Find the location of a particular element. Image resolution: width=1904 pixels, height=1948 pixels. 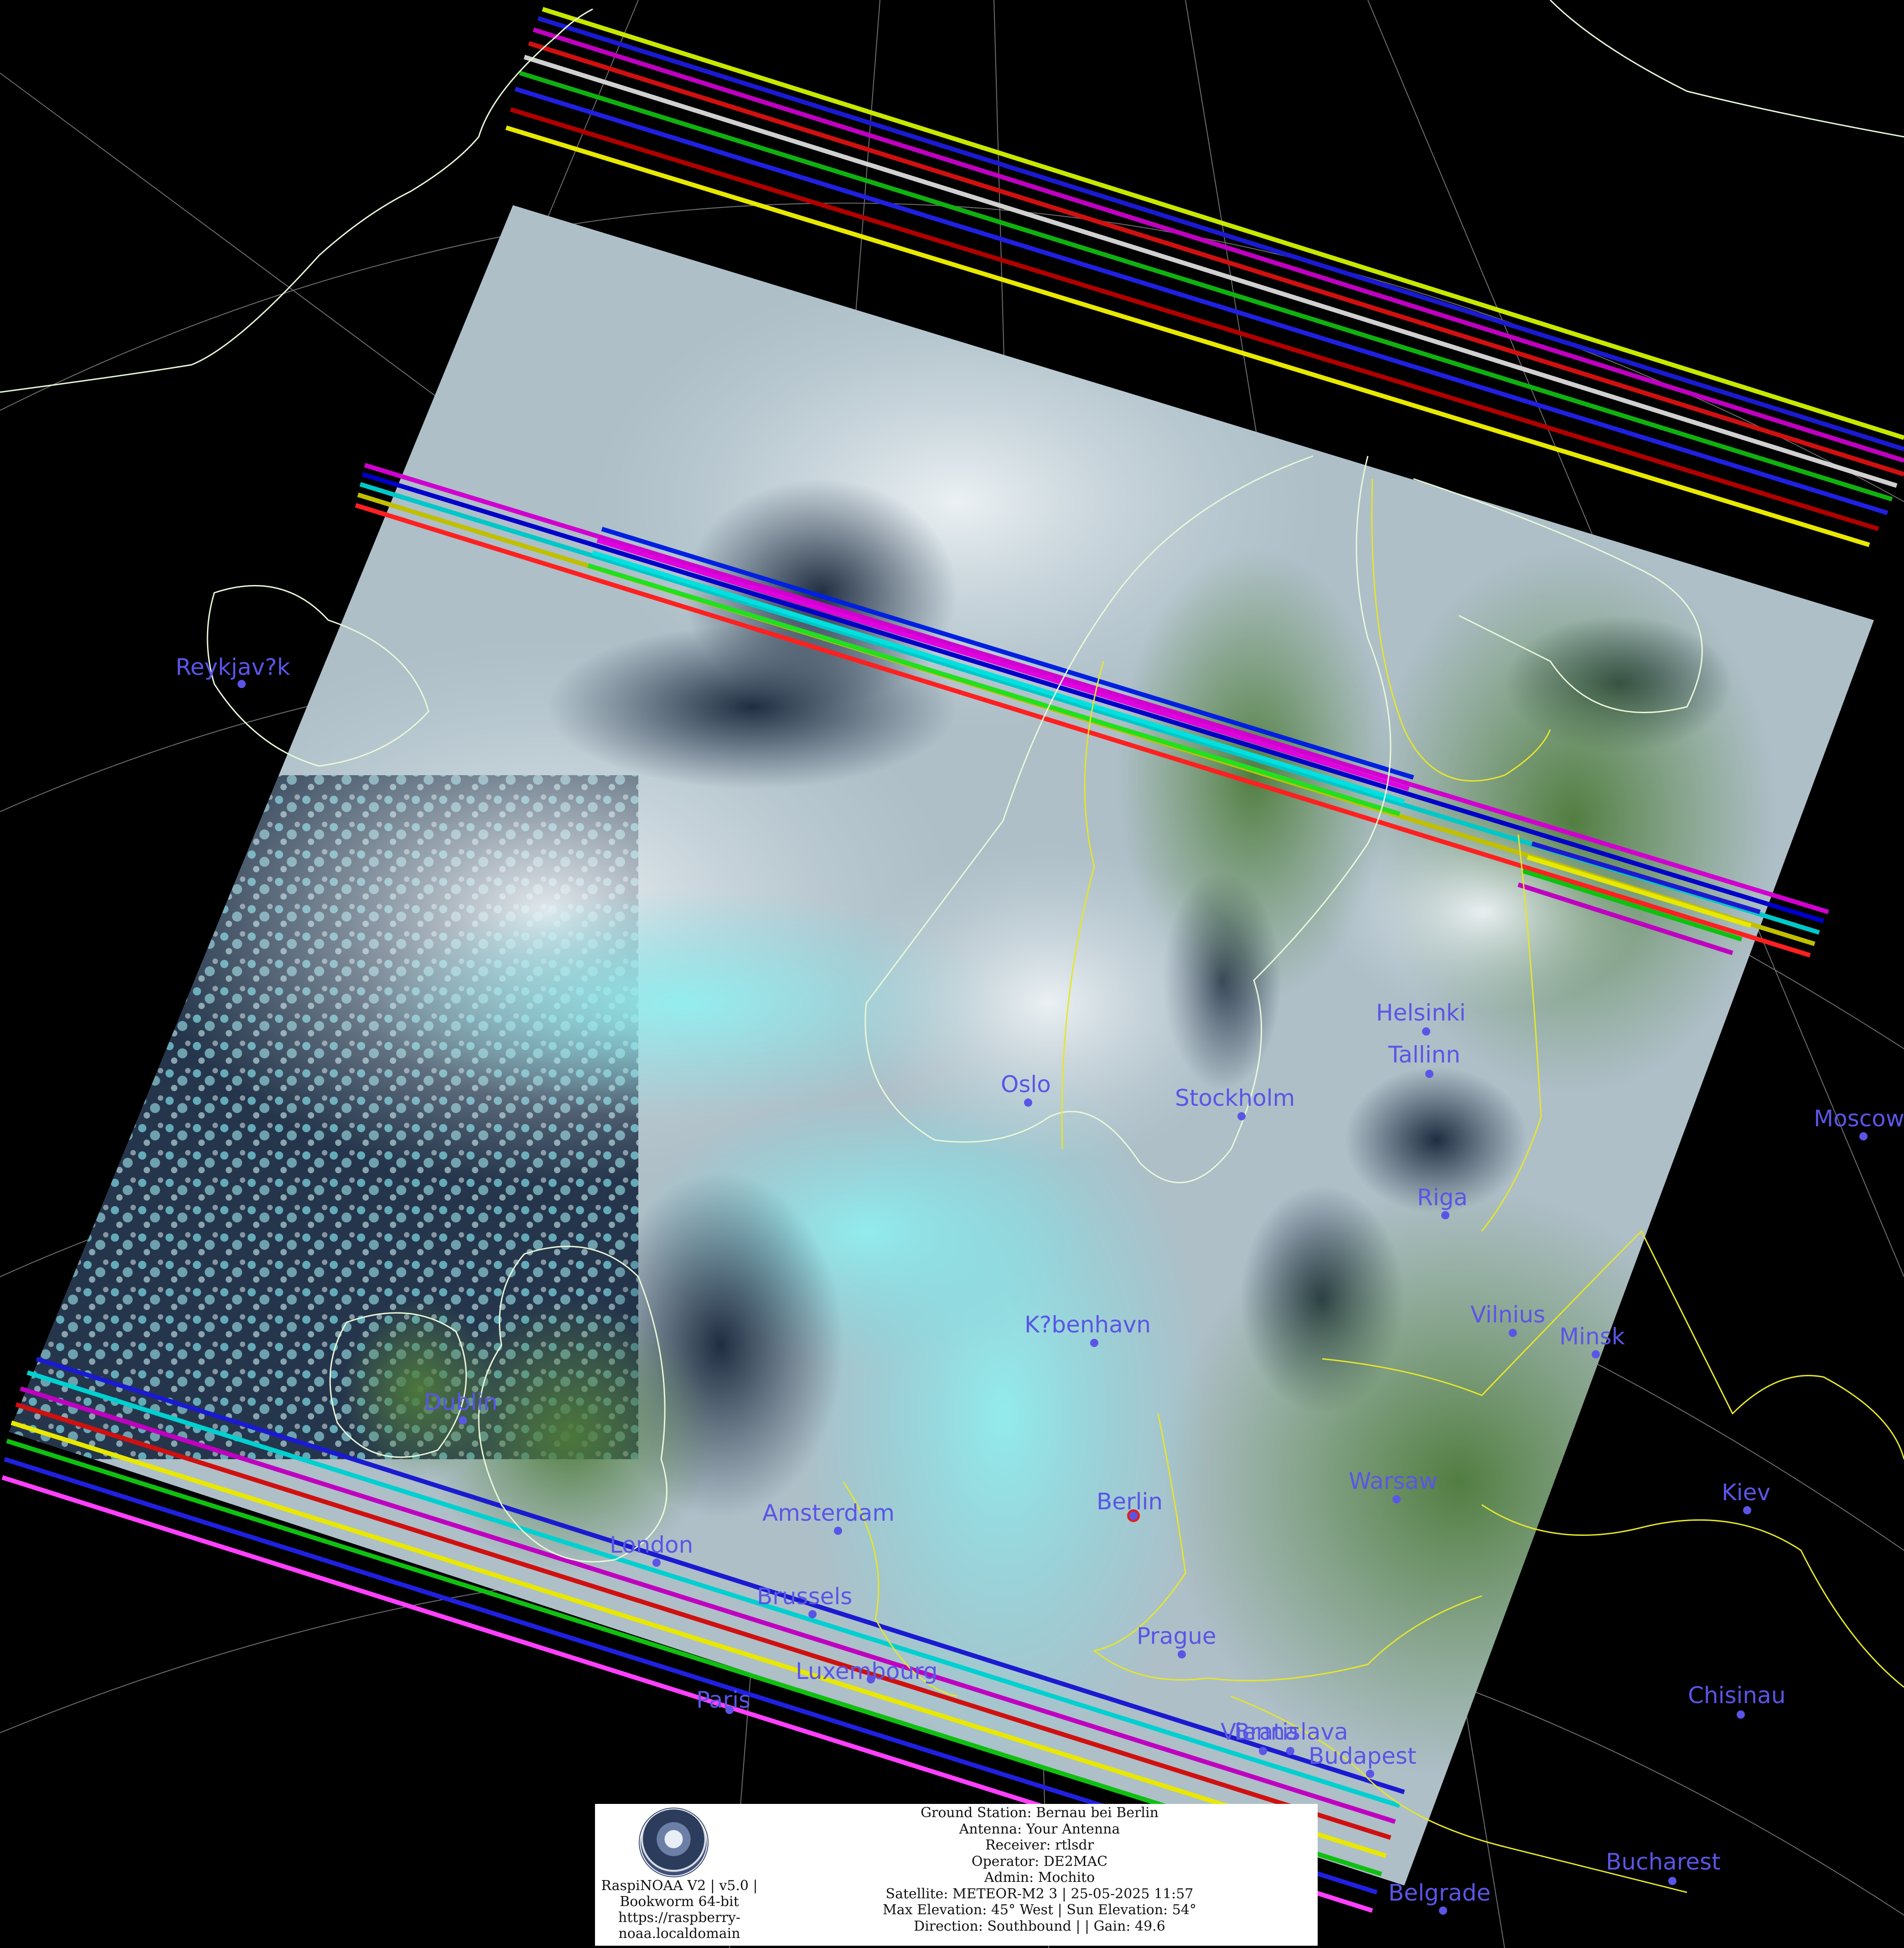

city-kiev: Kiev is located at coordinates (1746, 1496).